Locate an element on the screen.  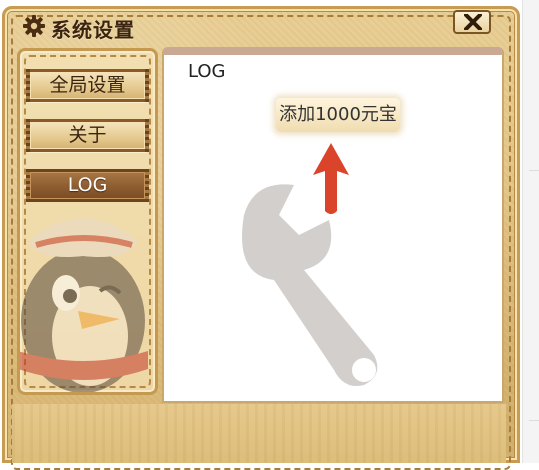
close-icon is located at coordinates (473, 22).